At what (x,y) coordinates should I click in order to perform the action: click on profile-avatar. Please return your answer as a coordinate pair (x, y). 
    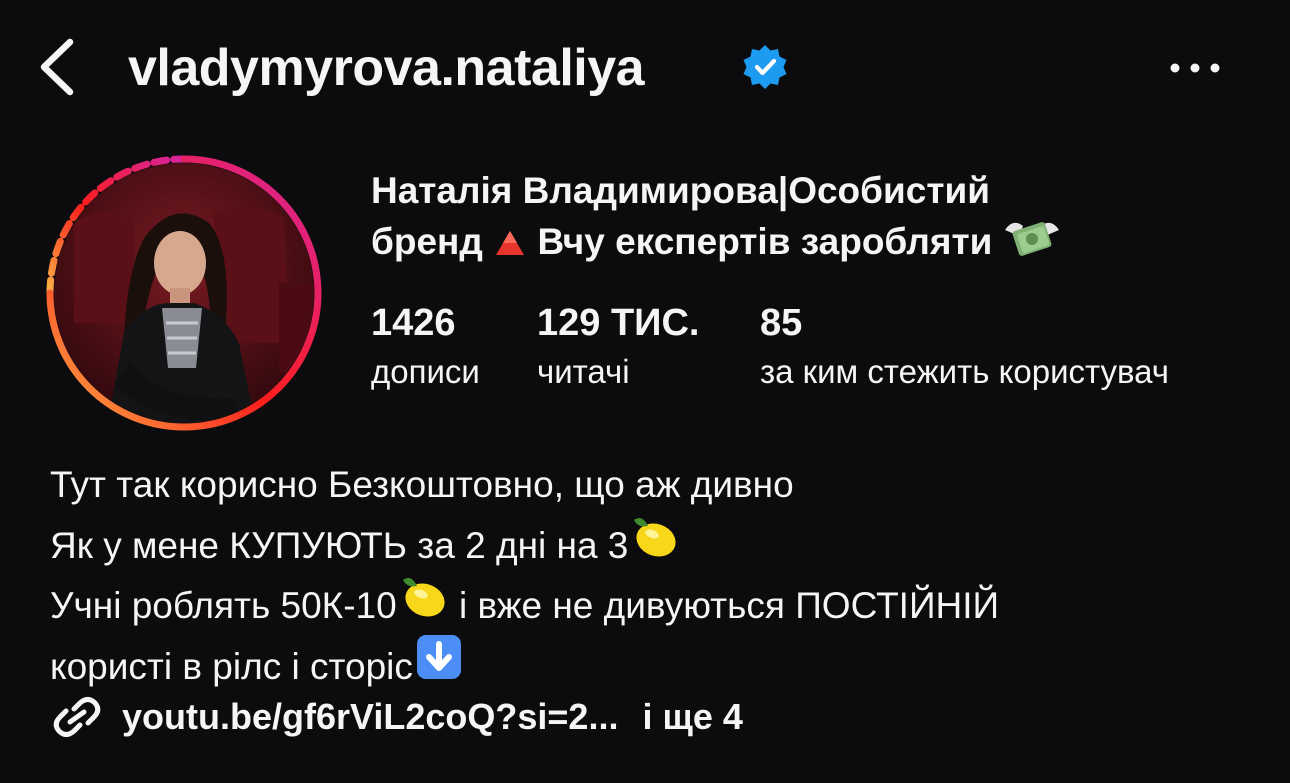
    Looking at the image, I should click on (184, 293).